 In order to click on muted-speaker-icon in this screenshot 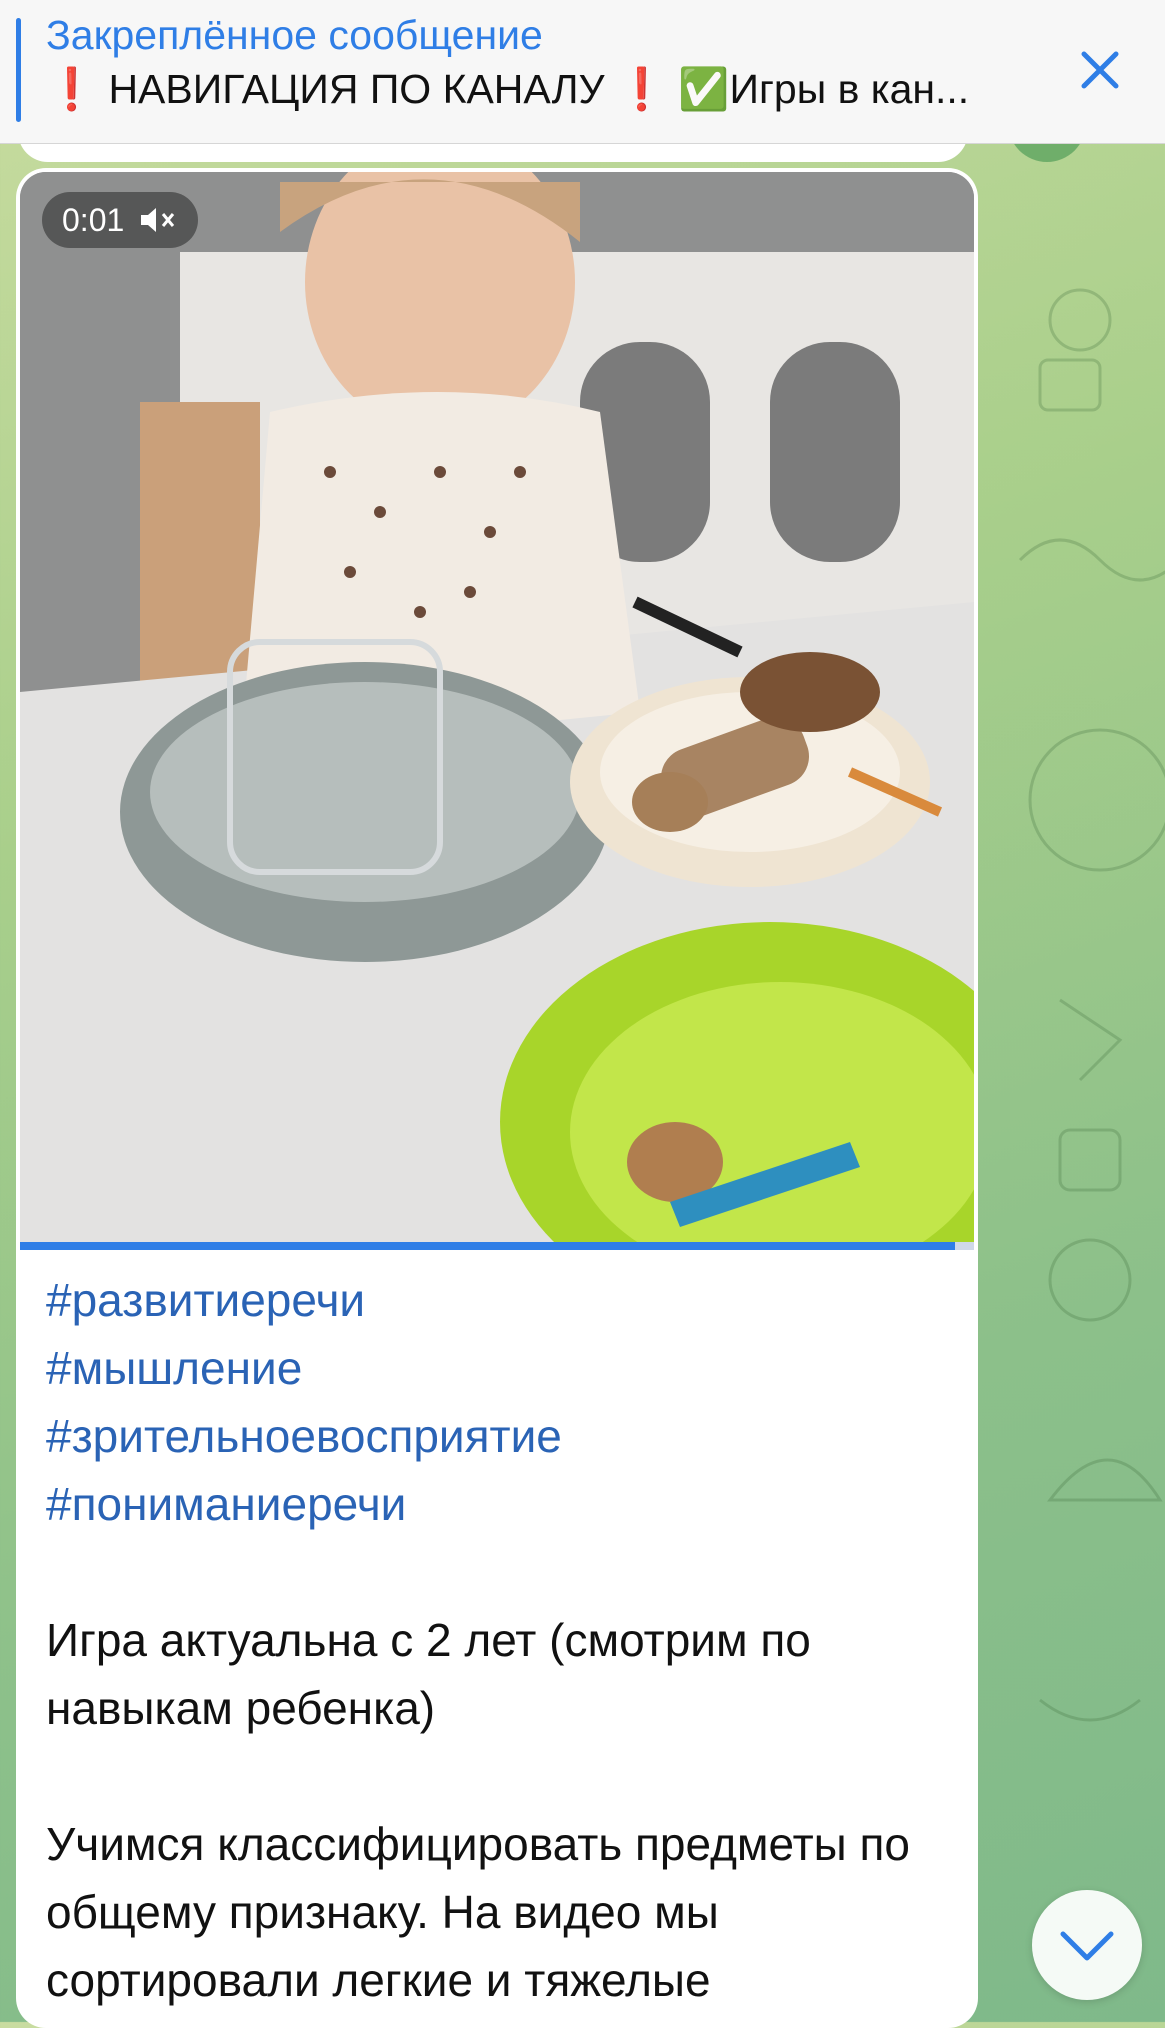, I will do `click(158, 220)`.